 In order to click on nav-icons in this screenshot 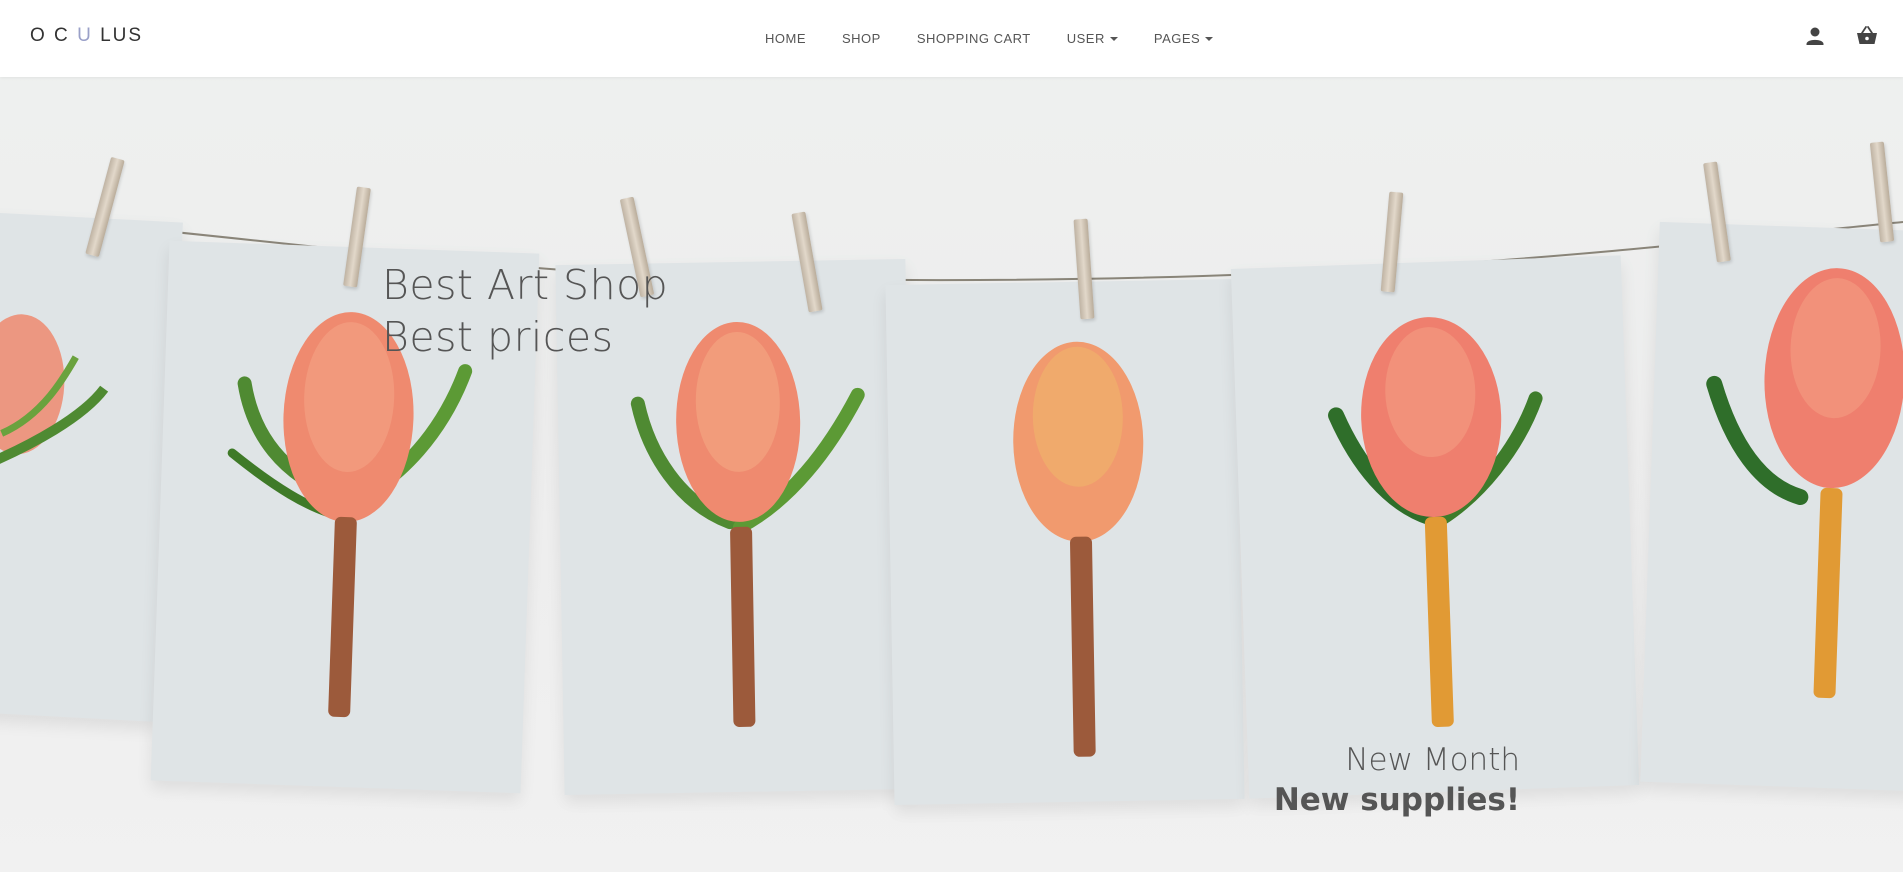, I will do `click(1827, 36)`.